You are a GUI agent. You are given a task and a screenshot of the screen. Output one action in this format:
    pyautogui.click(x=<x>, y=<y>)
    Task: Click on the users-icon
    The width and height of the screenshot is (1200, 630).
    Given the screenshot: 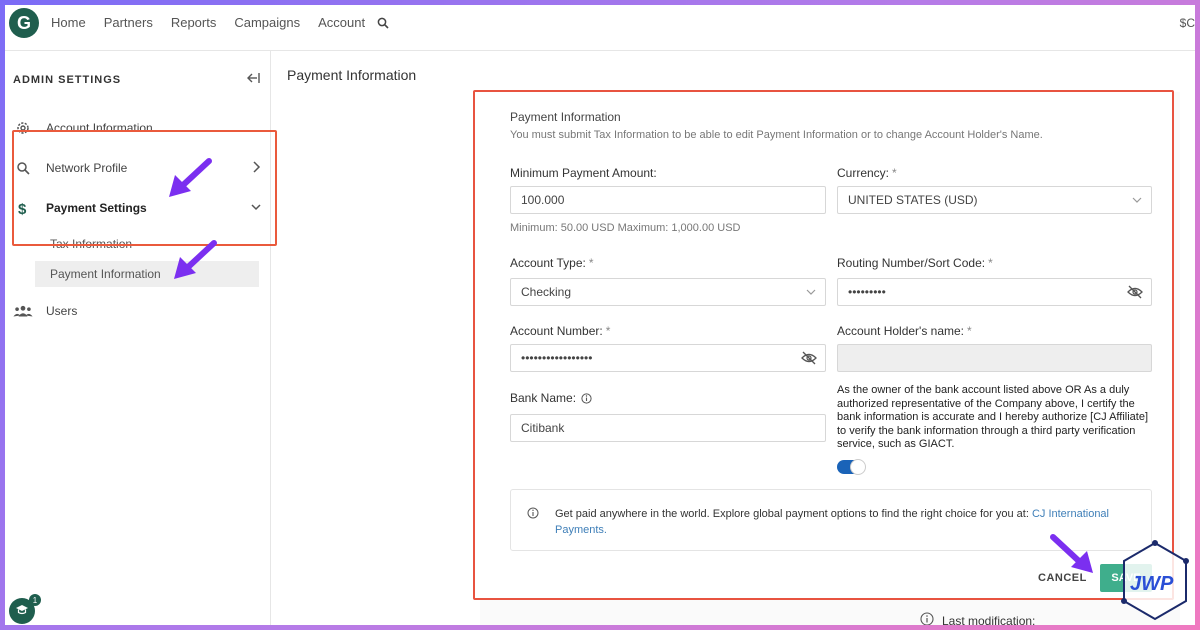 What is the action you would take?
    pyautogui.click(x=23, y=311)
    